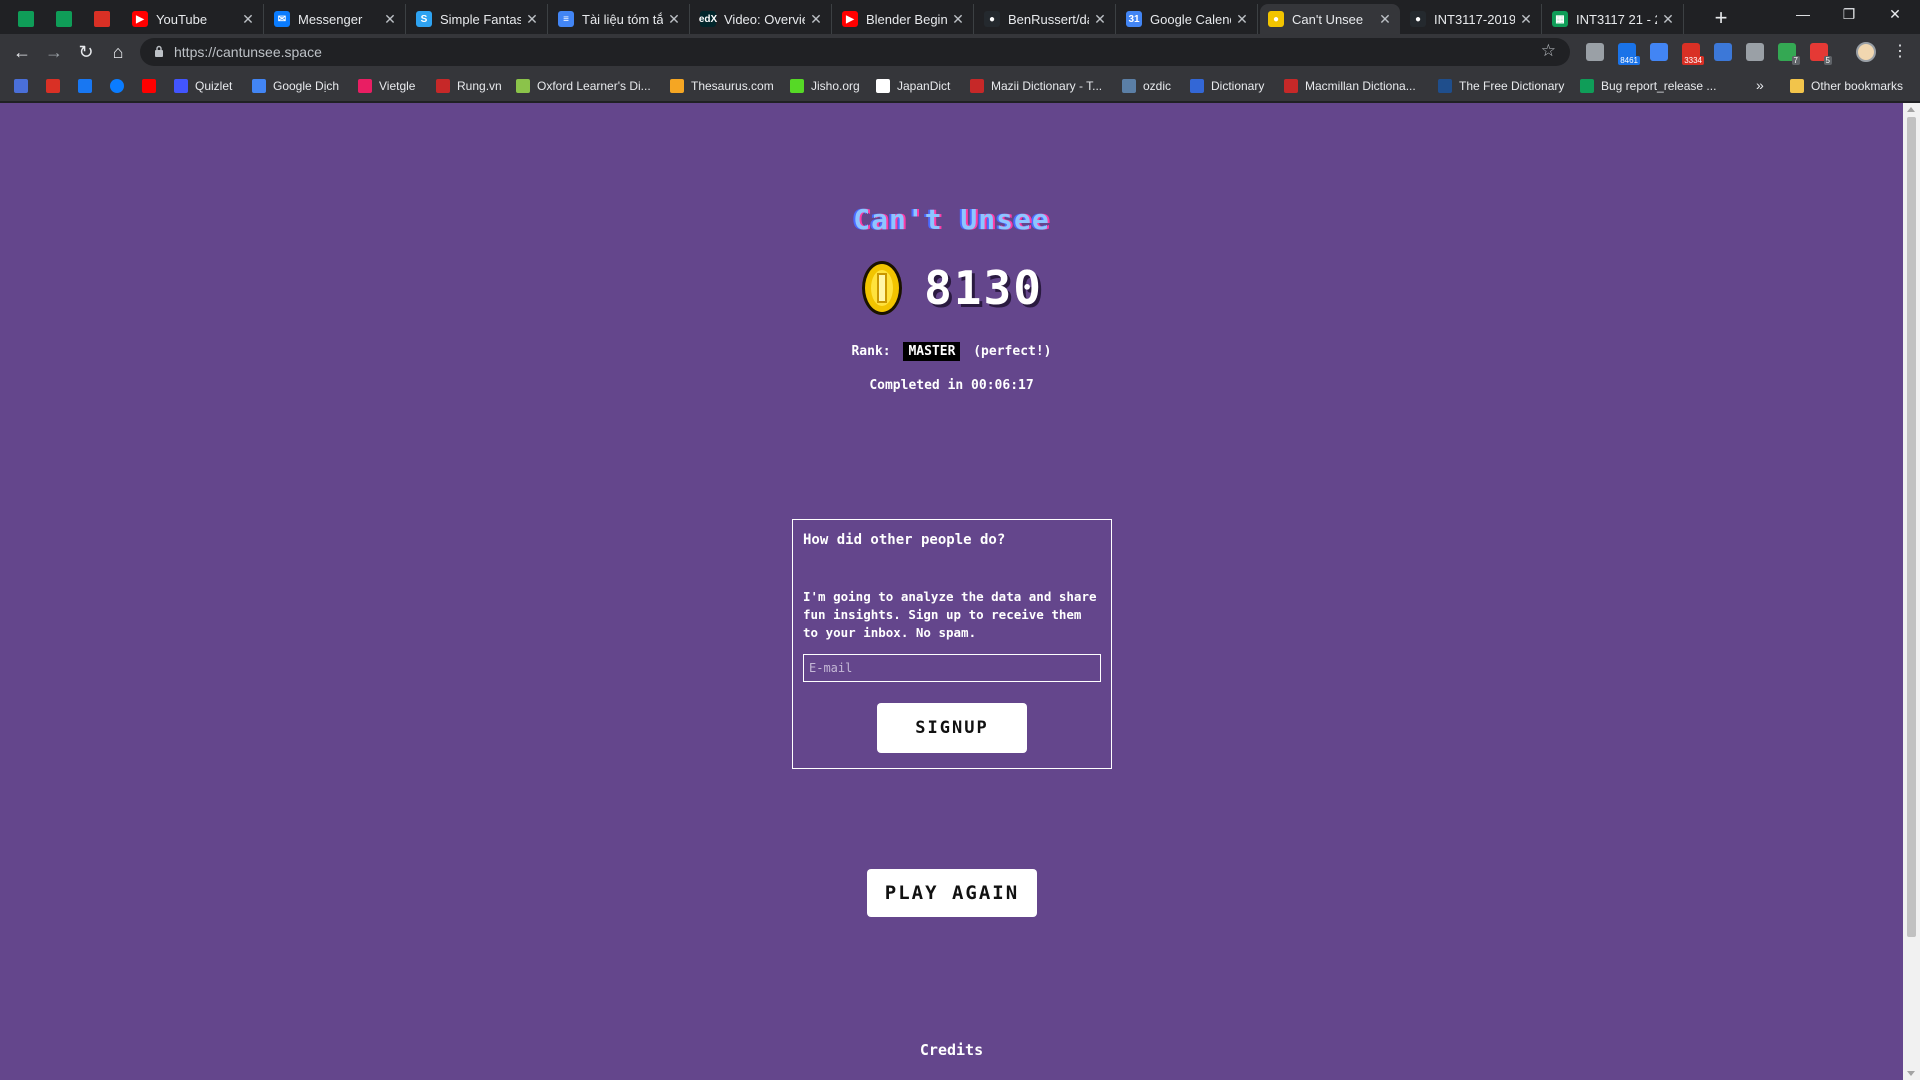 The image size is (1920, 1080). I want to click on scroll-down-arrow, so click(1911, 1073).